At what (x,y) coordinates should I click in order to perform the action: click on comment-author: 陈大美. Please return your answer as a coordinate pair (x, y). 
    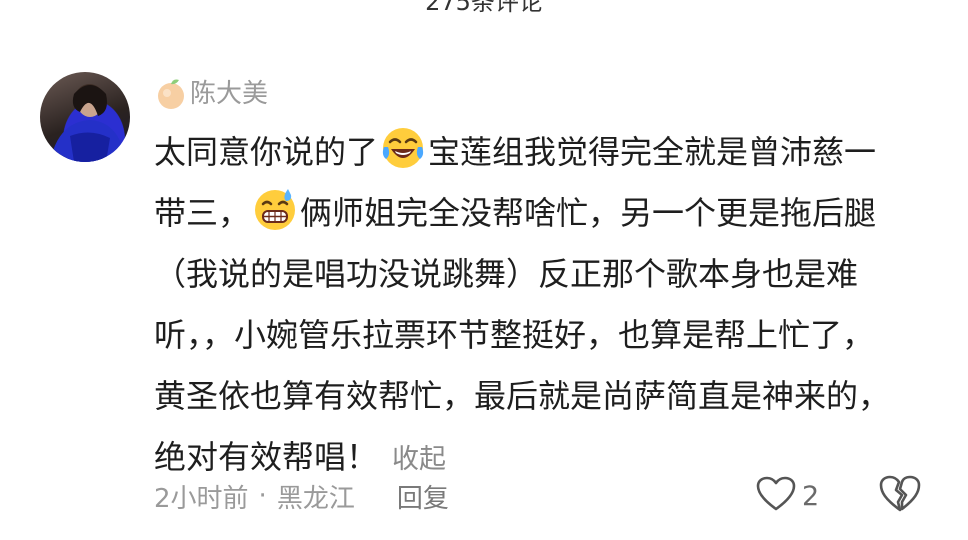
    Looking at the image, I should click on (211, 94).